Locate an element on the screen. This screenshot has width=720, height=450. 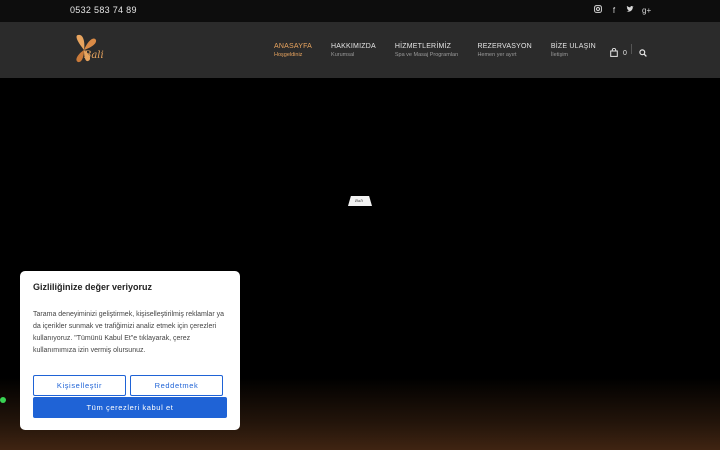
loading-logo-text: Bali is located at coordinates (359, 200).